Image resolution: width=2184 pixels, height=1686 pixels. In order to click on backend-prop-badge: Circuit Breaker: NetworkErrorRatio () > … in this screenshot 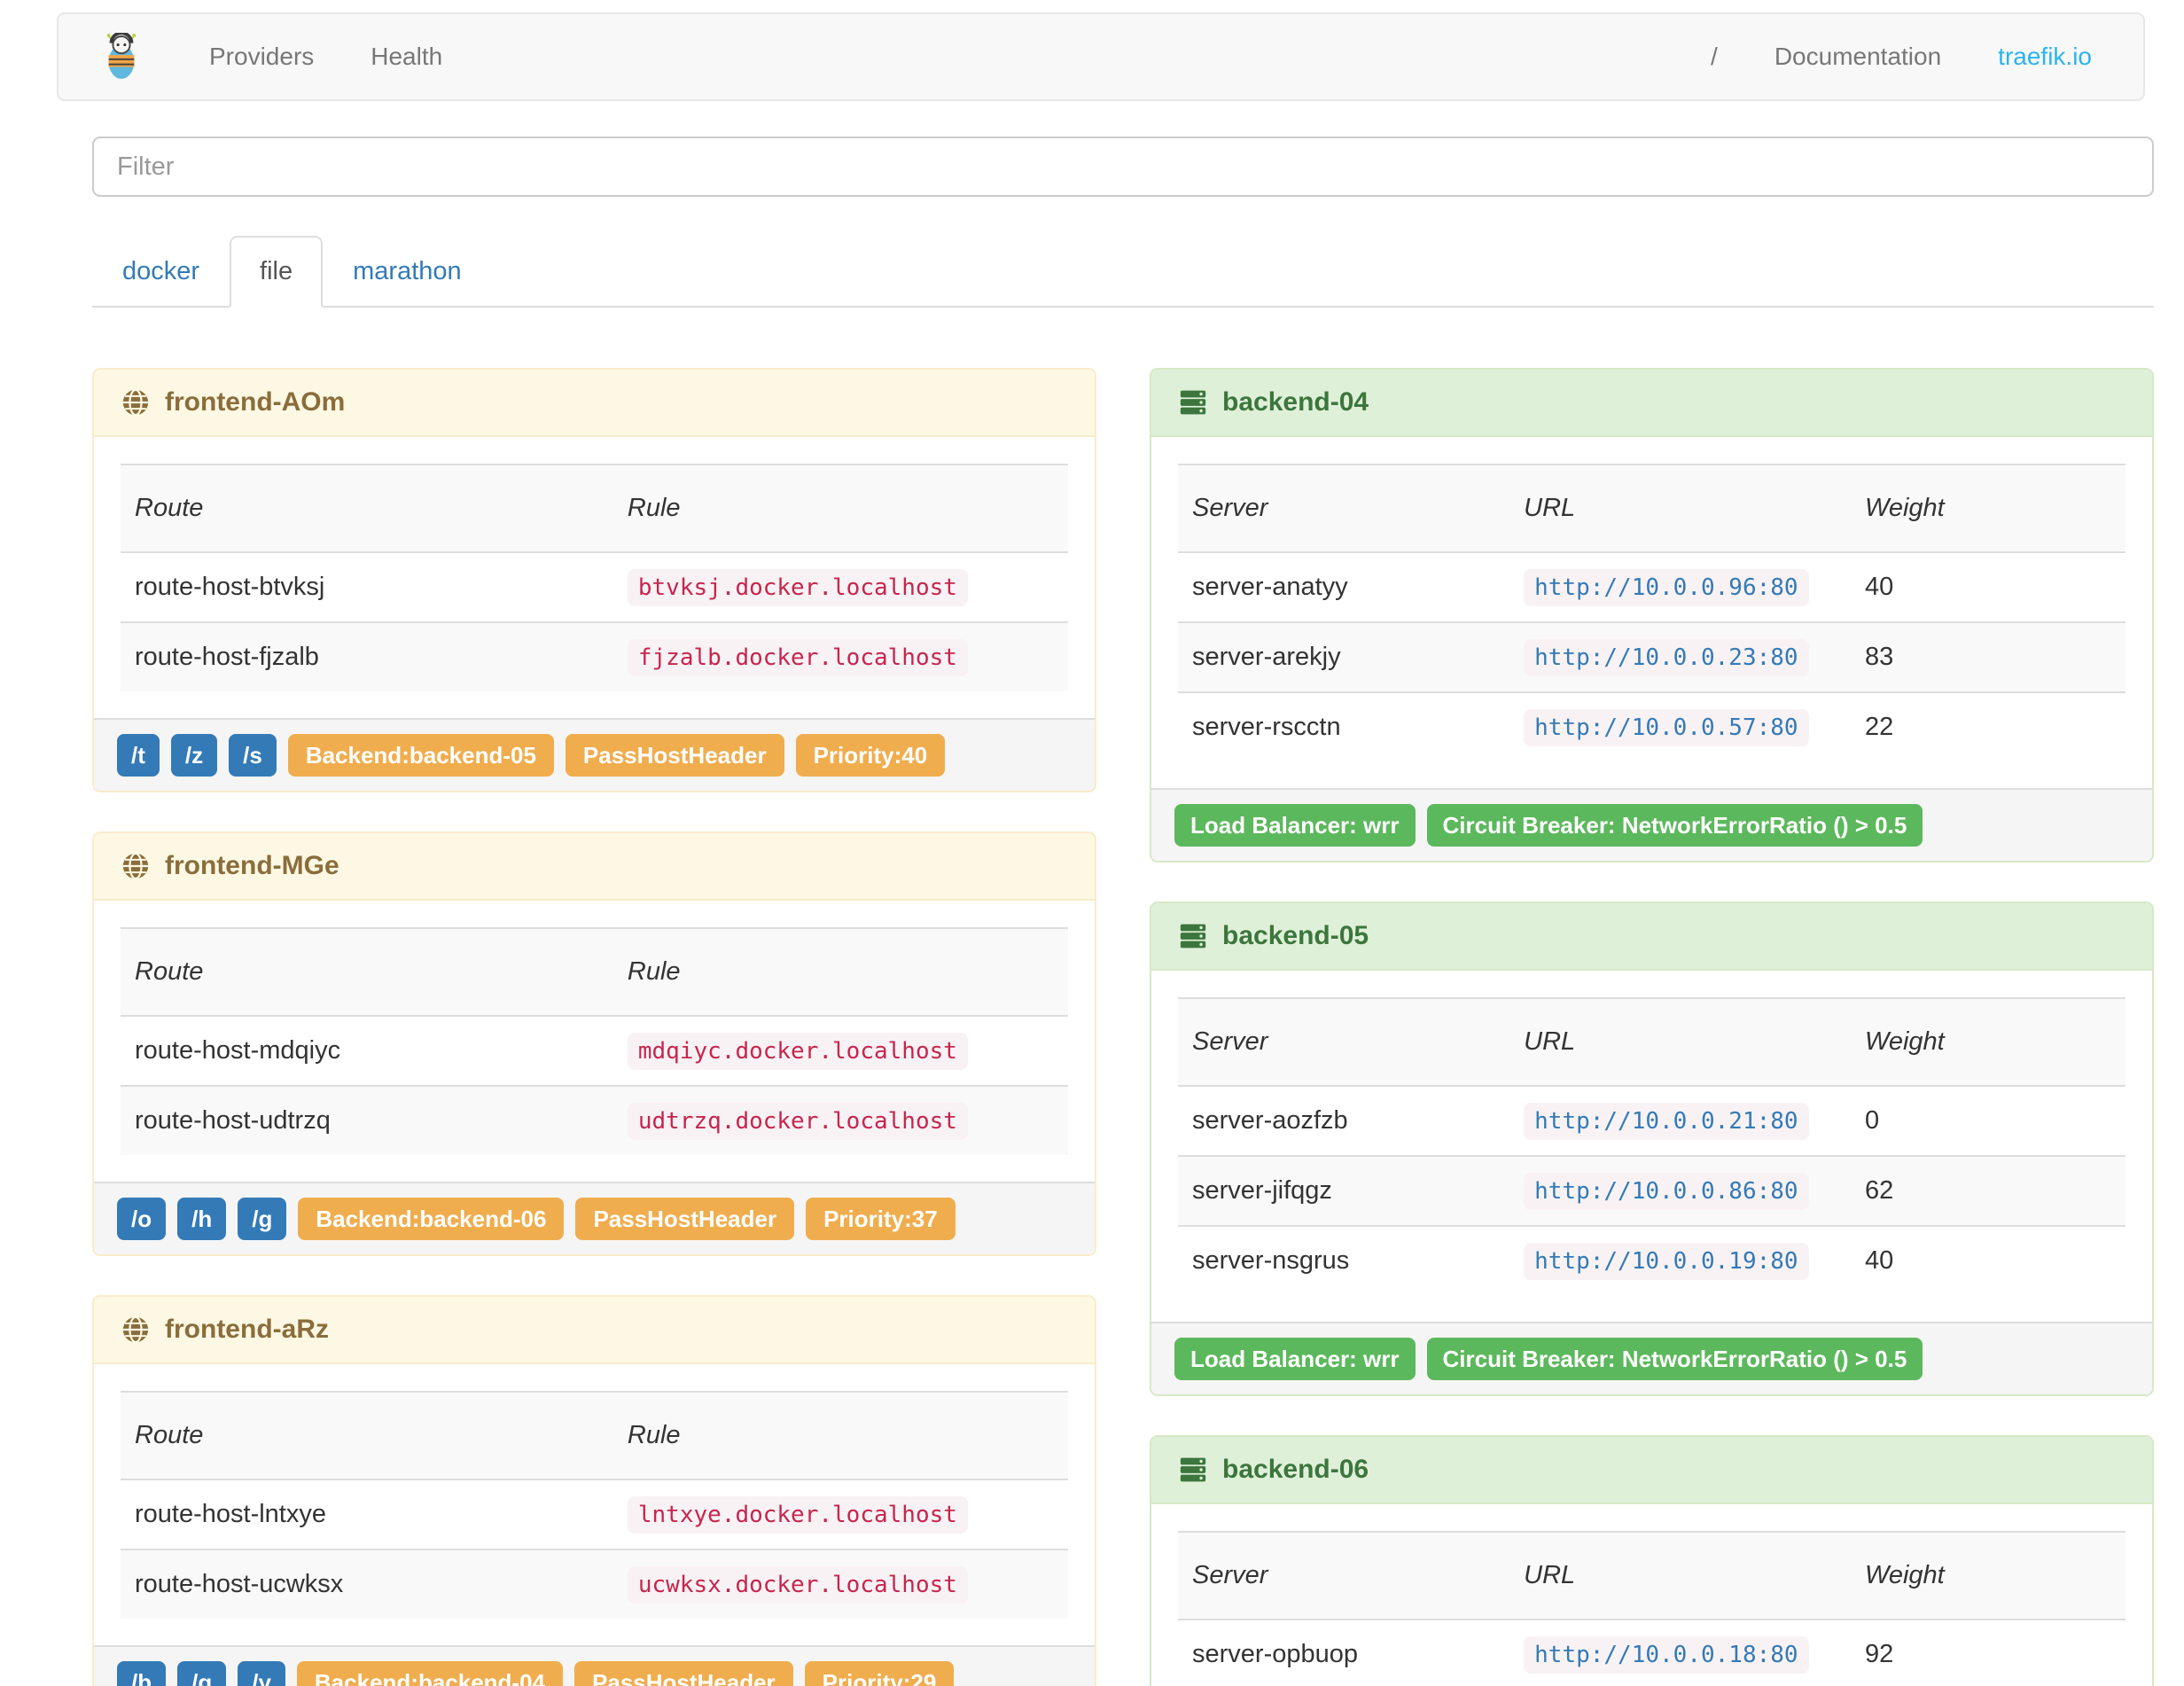, I will do `click(1674, 1359)`.